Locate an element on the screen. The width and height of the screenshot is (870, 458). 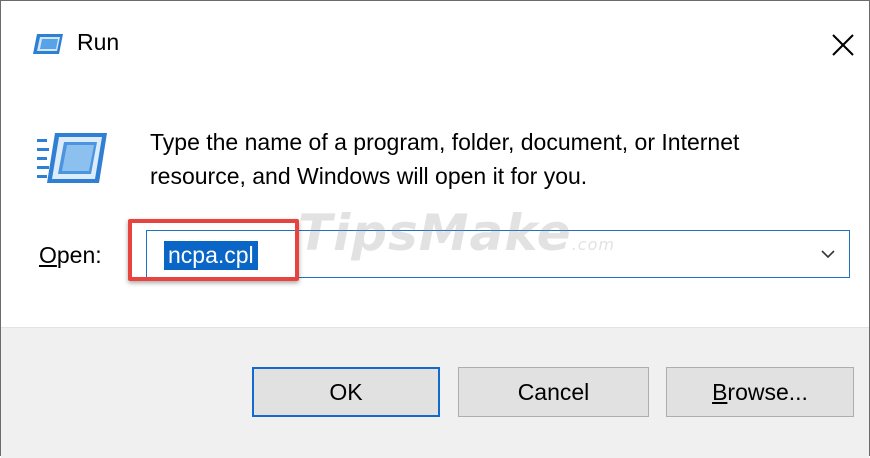
window-title: Run is located at coordinates (98, 42).